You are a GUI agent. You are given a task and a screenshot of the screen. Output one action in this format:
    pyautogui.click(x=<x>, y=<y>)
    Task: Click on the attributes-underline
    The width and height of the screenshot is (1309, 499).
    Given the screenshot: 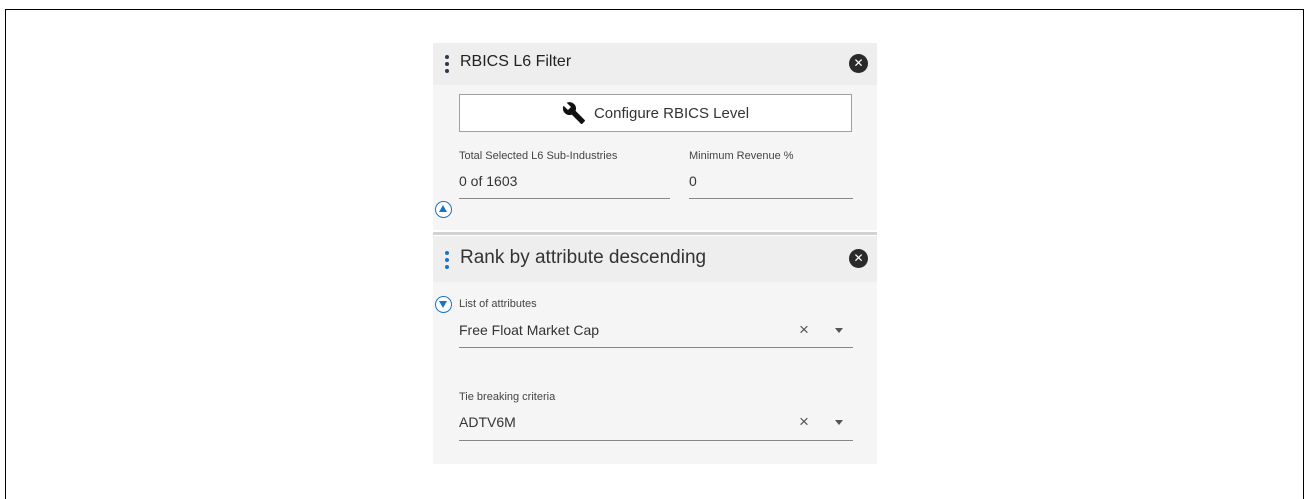 What is the action you would take?
    pyautogui.click(x=656, y=347)
    